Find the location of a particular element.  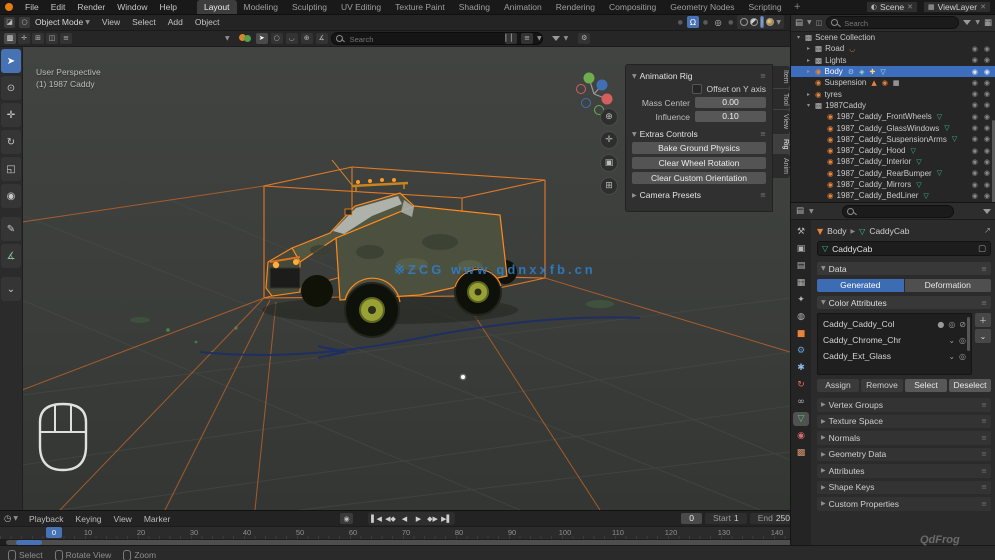

axis-z-icon is located at coordinates (602, 85).